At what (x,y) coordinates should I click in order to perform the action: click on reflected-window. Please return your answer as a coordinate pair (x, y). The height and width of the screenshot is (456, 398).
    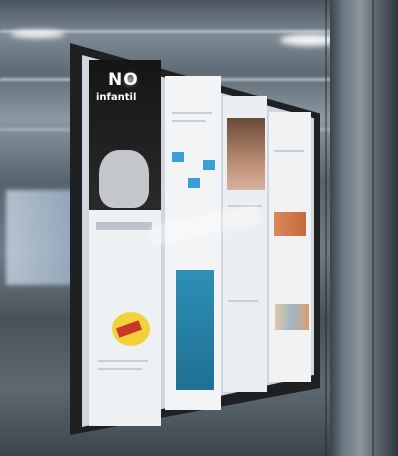
    Looking at the image, I should click on (41, 237).